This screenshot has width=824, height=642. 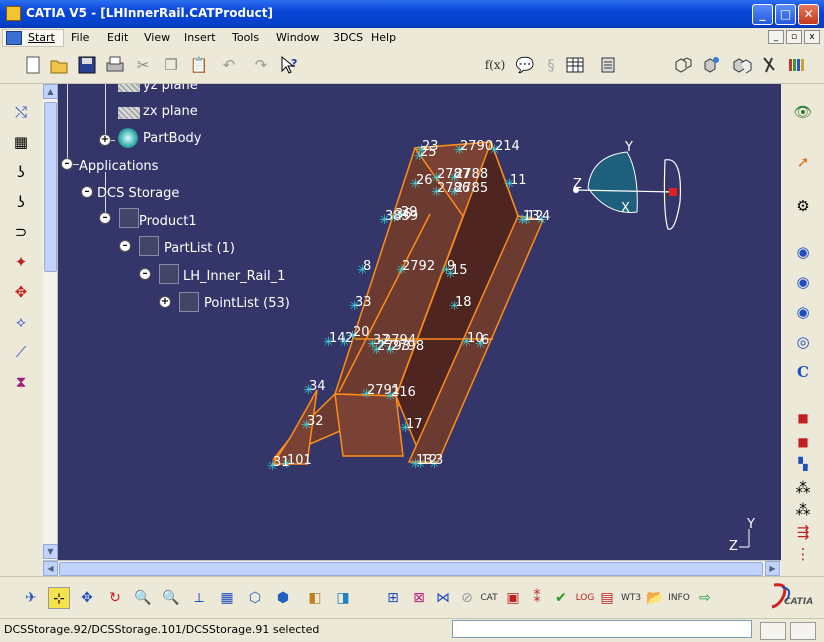 I want to click on tree-node-dcs-storage: DCS Storage, so click(x=138, y=193).